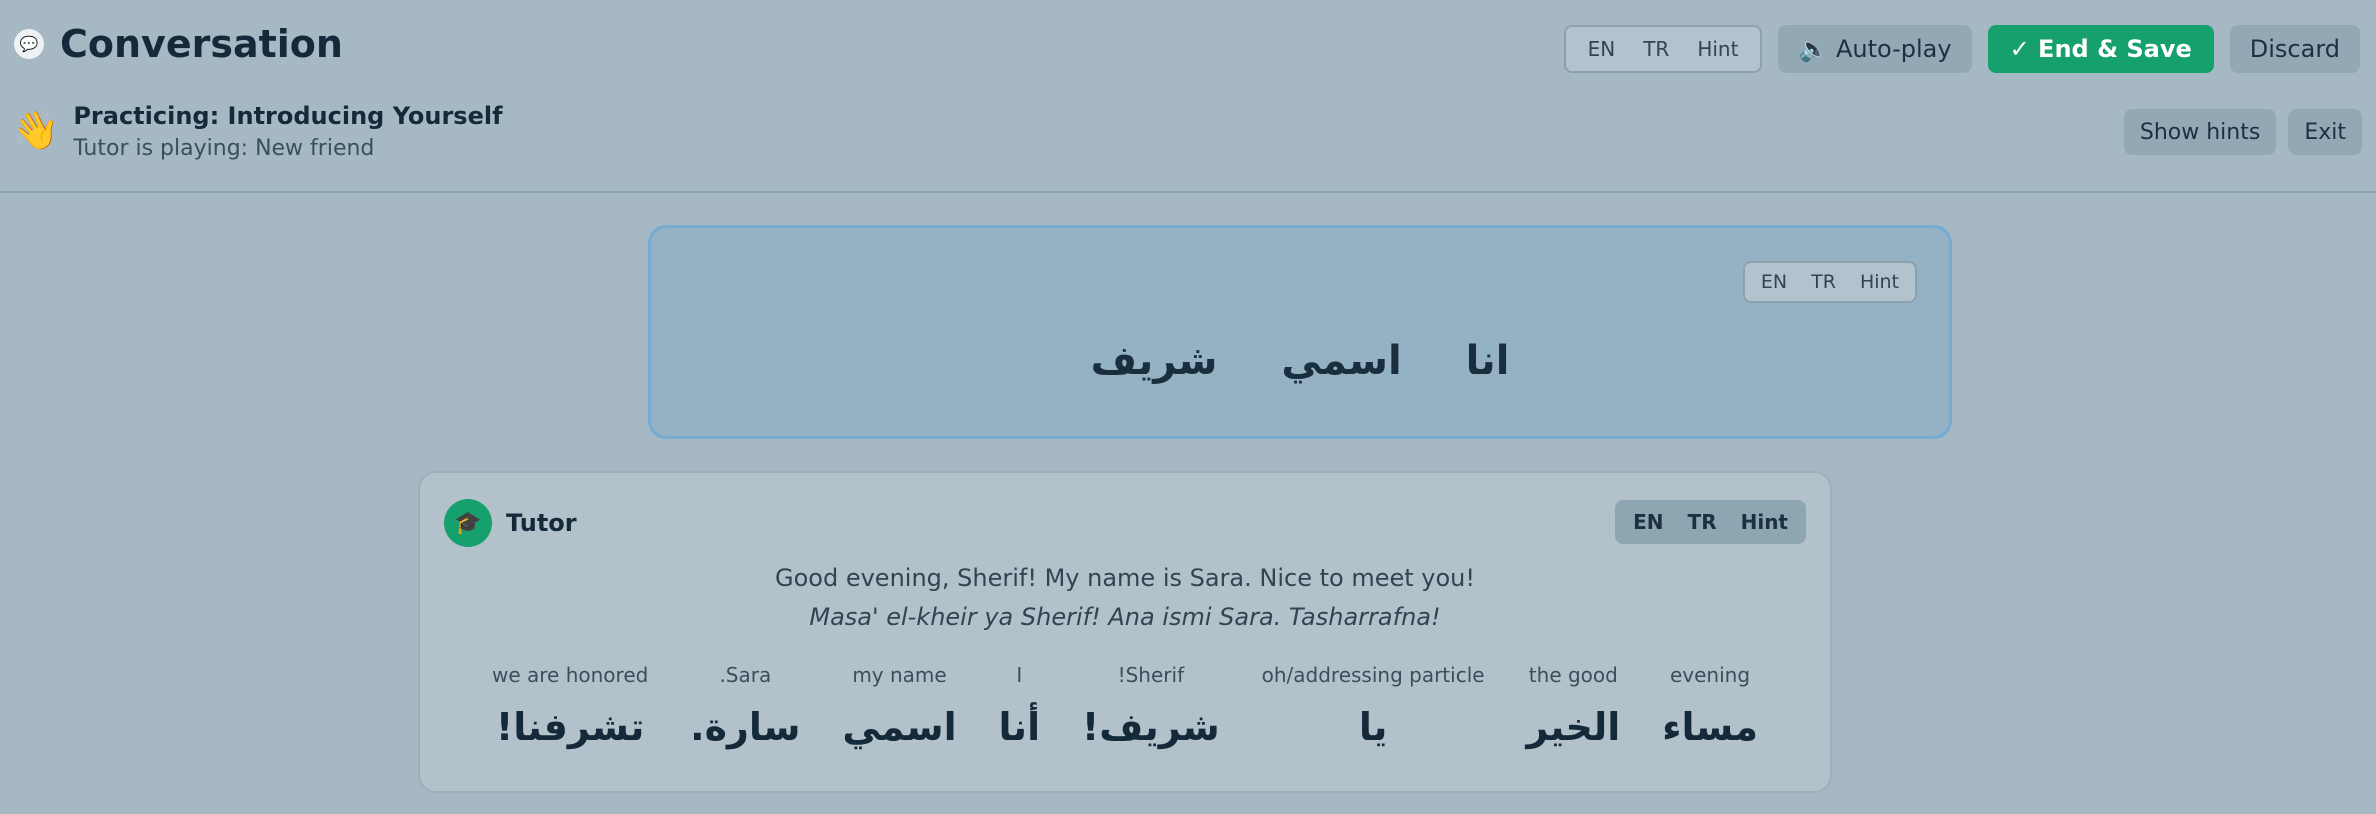 This screenshot has height=814, width=2376. Describe the element at coordinates (745, 675) in the screenshot. I see `word-gloss: .Sara` at that location.